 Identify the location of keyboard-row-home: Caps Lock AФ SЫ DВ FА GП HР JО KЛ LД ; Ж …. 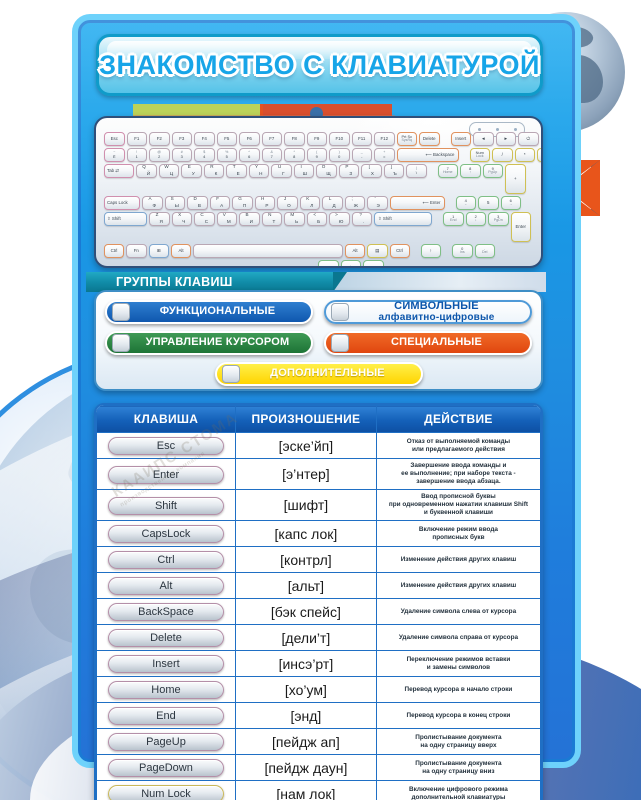
(318, 203).